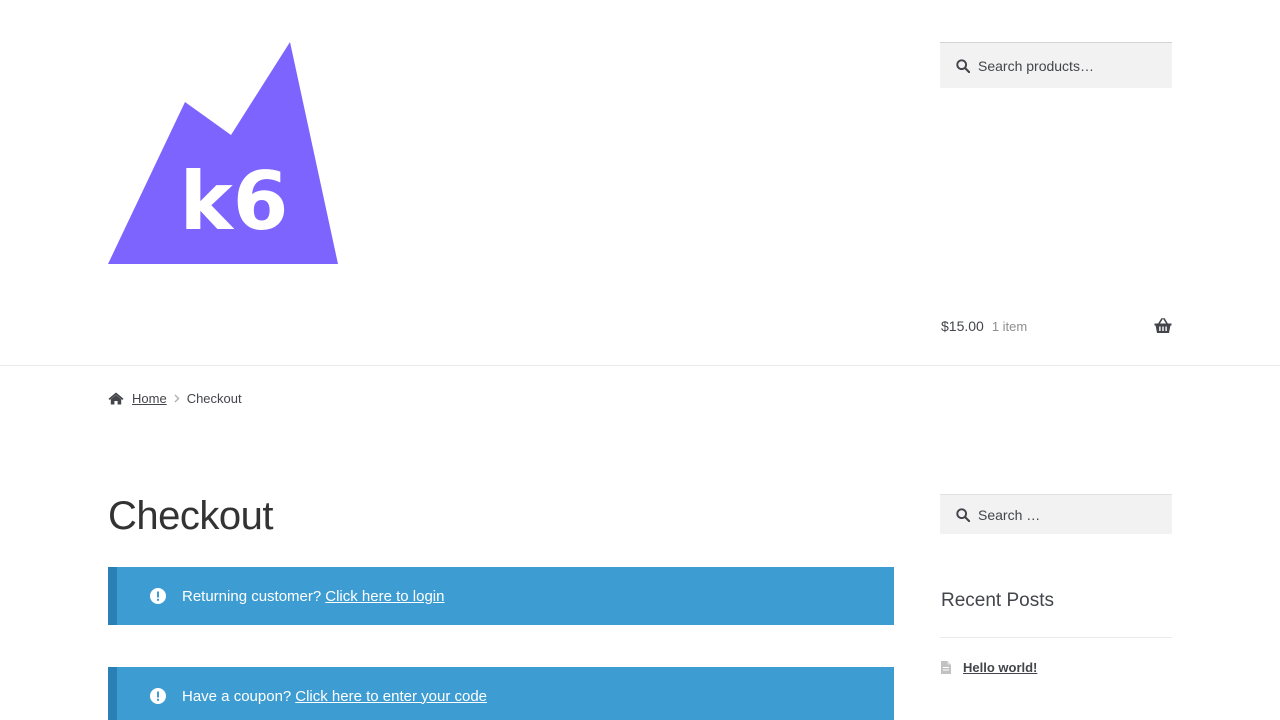 The image size is (1280, 720). What do you see at coordinates (1056, 637) in the screenshot?
I see `widget-divider` at bounding box center [1056, 637].